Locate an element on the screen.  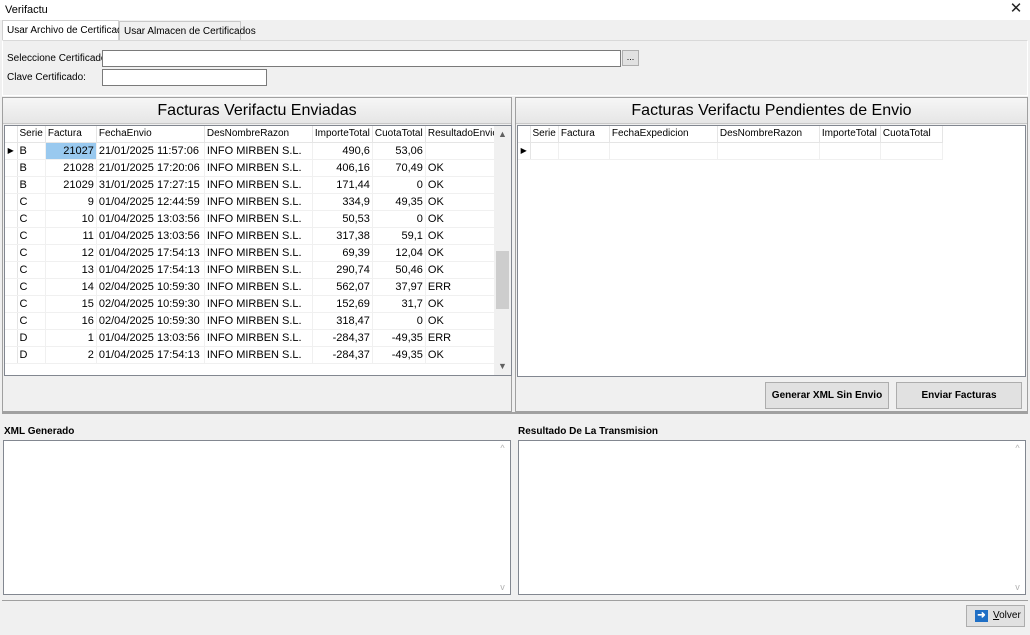
cell-fecha-envio: 21/01/2025 11:57:06 is located at coordinates (150, 151).